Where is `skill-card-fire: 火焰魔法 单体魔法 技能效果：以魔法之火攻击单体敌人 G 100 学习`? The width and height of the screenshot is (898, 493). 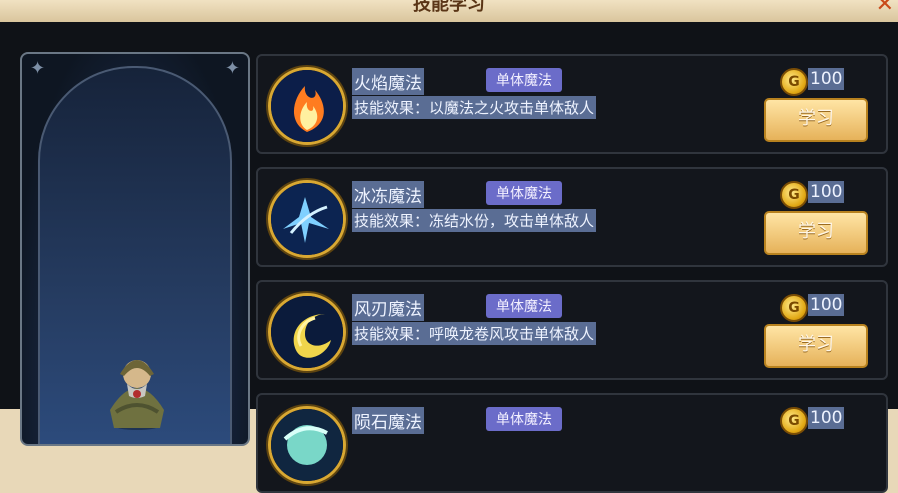
skill-card-fire: 火焰魔法 单体魔法 技能效果：以魔法之火攻击单体敌人 G 100 学习 is located at coordinates (572, 104).